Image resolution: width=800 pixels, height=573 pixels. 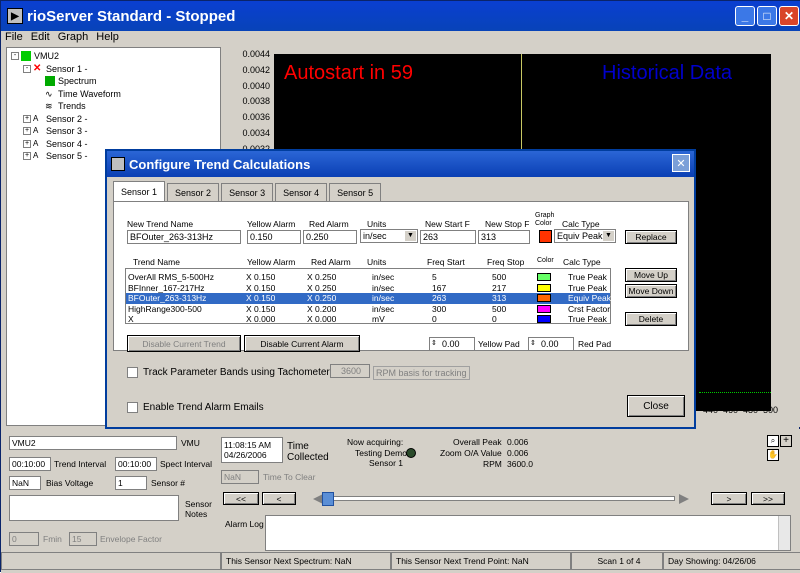 I want to click on close-window-button: ✕, so click(x=789, y=16).